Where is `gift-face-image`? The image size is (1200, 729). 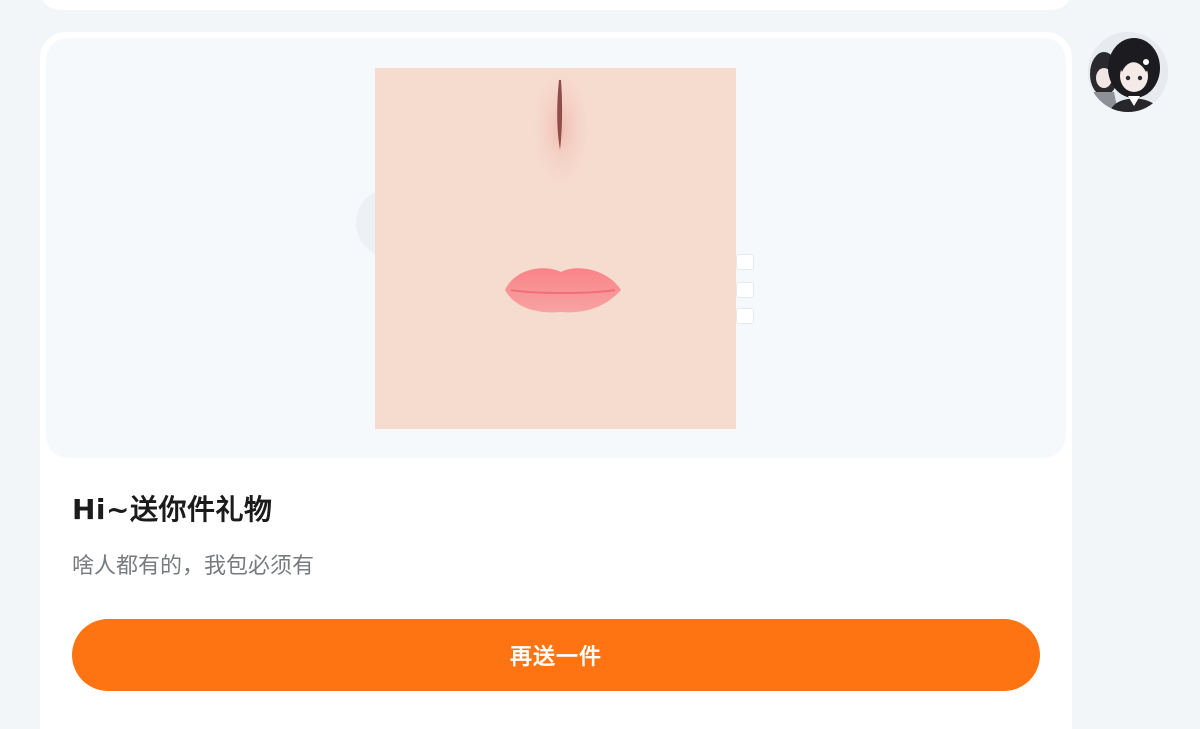
gift-face-image is located at coordinates (555, 248).